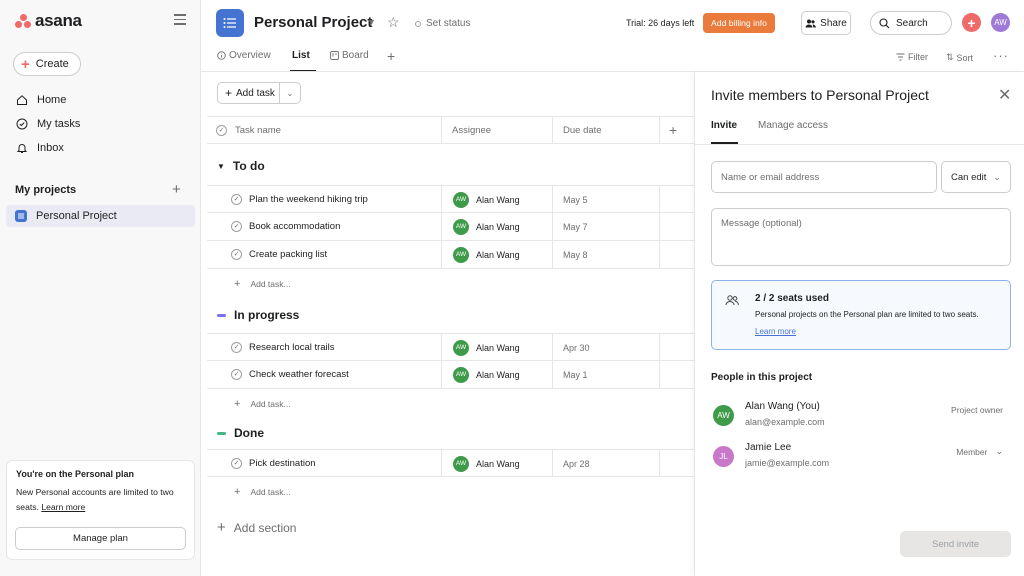 The height and width of the screenshot is (576, 1024). I want to click on section-title: To do, so click(248, 166).